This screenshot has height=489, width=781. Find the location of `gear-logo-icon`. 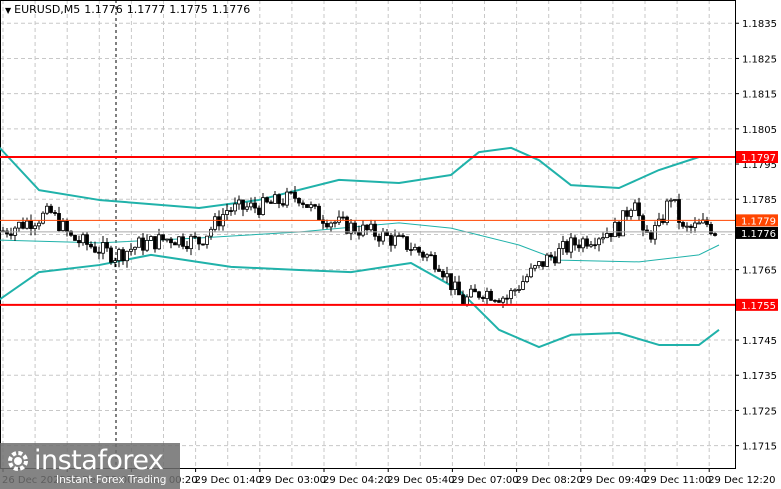

gear-logo-icon is located at coordinates (18, 461).